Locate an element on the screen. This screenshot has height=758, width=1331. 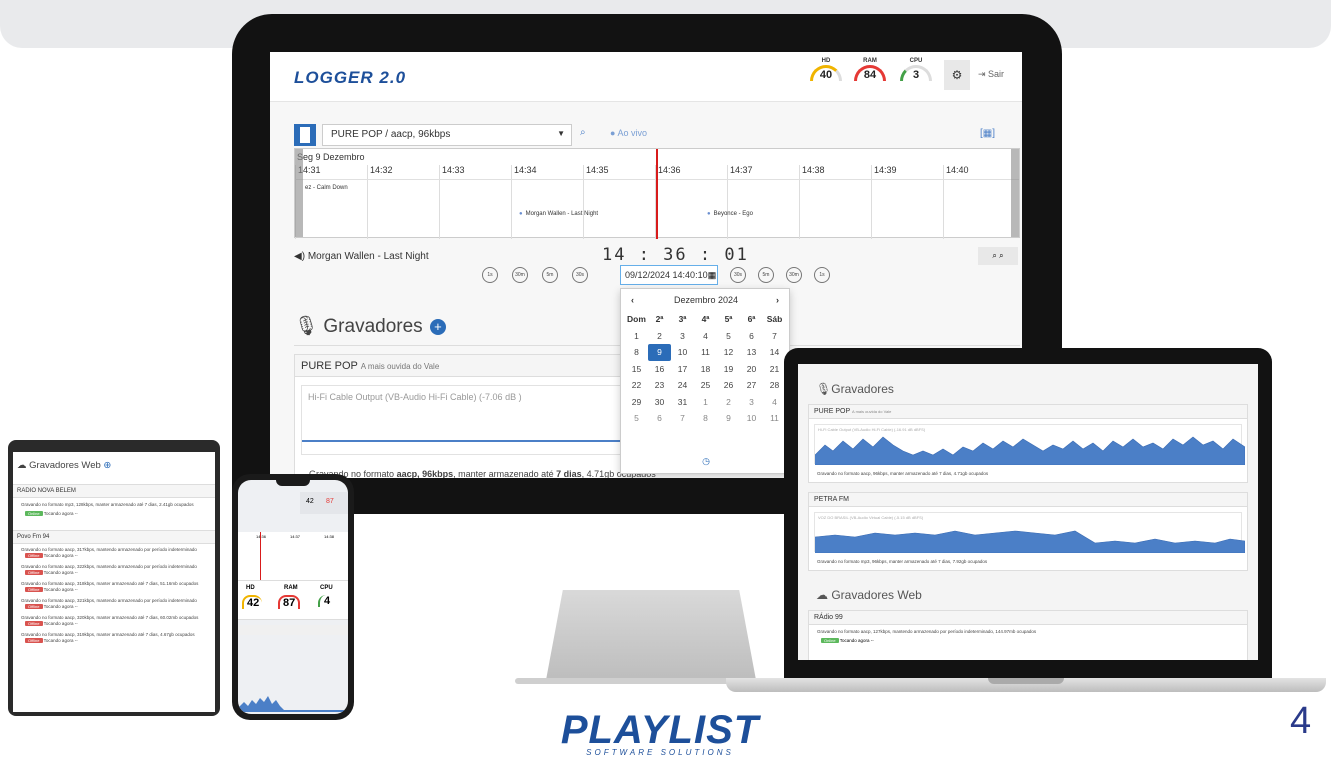
day-cell: 14 is located at coordinates (774, 352).